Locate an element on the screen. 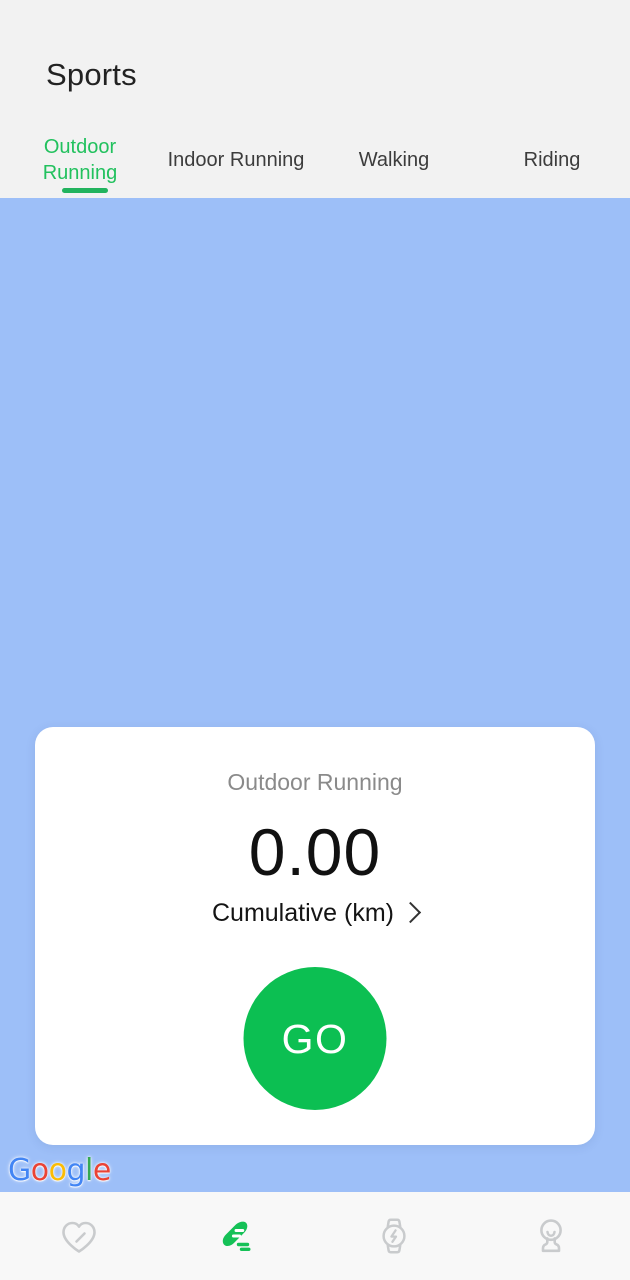  running-shoe-icon is located at coordinates (236, 1236).